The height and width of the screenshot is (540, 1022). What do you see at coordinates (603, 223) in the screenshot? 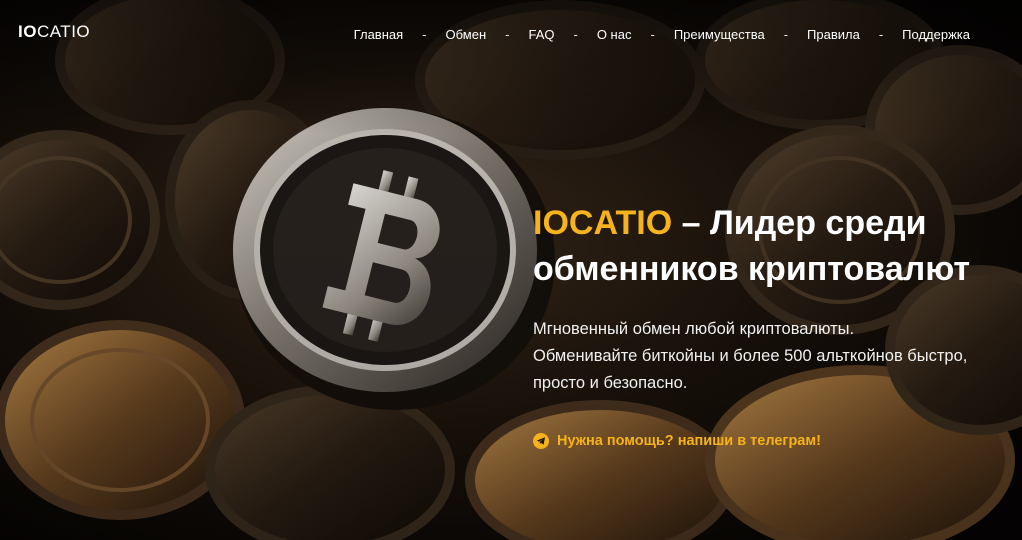
I see `hero-brand: IOCATIO` at bounding box center [603, 223].